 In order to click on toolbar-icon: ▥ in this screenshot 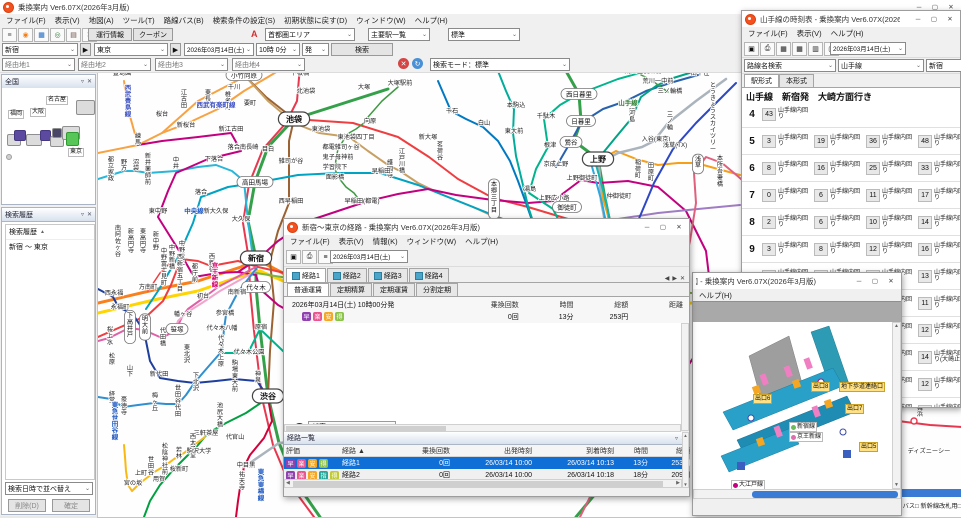, I will do `click(815, 49)`.